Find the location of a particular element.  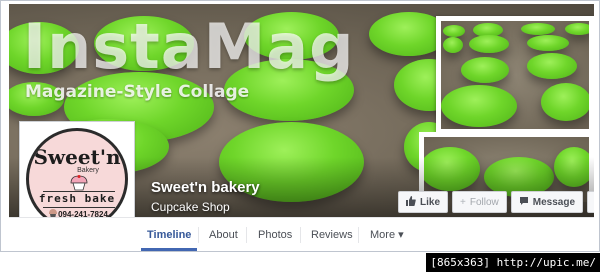

page-name: Sweet'n bakery is located at coordinates (205, 187).